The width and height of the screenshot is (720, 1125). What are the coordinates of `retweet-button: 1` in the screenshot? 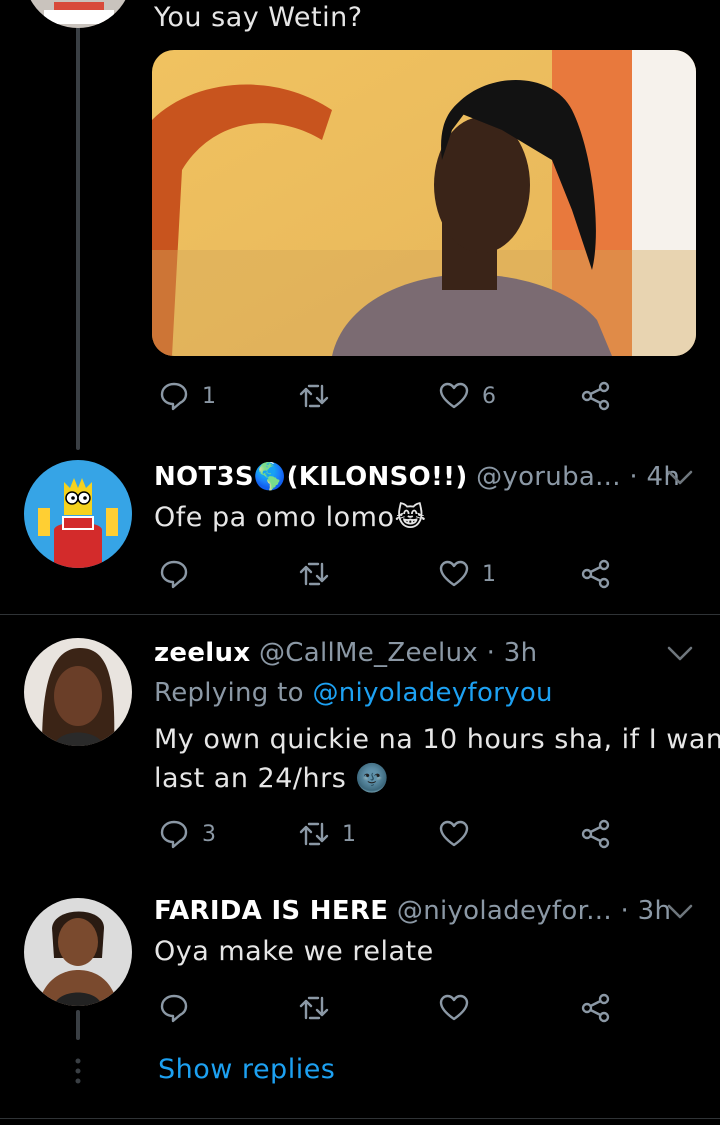 It's located at (327, 834).